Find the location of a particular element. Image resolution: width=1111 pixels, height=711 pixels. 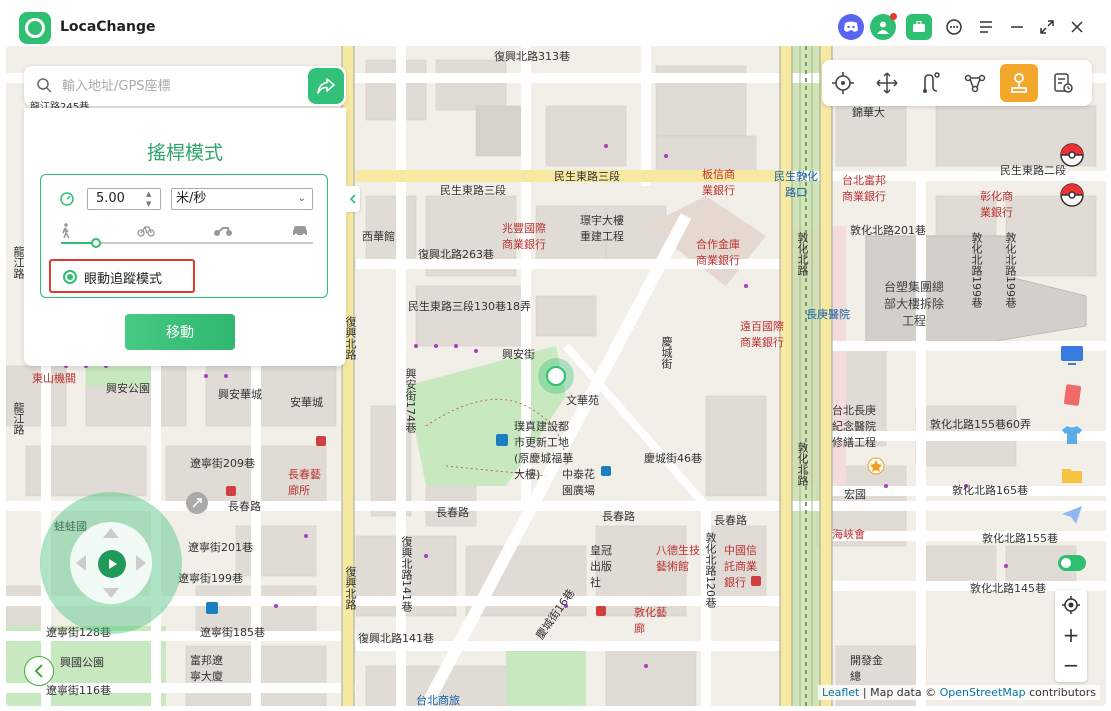

map-label: 敦化北路165巷 is located at coordinates (990, 490).